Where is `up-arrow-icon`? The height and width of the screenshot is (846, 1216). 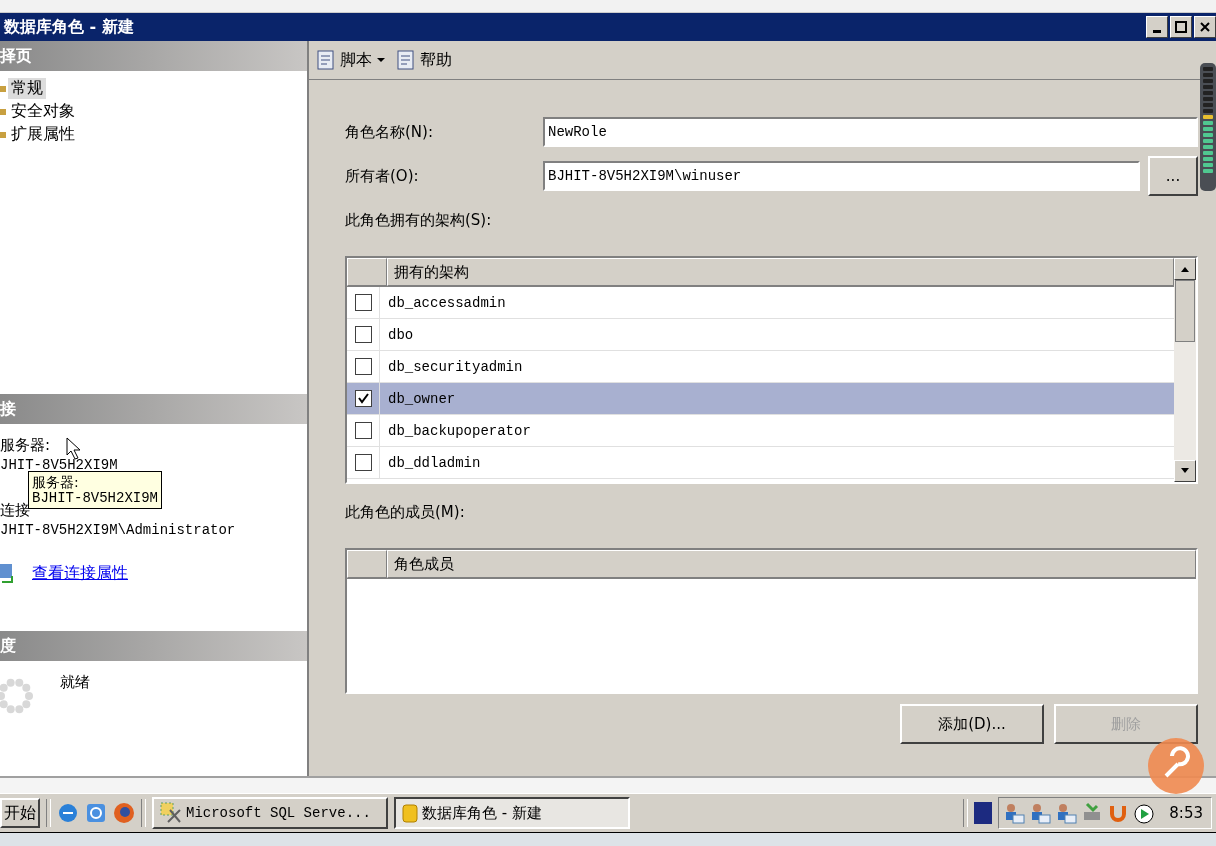
up-arrow-icon is located at coordinates (1185, 269).